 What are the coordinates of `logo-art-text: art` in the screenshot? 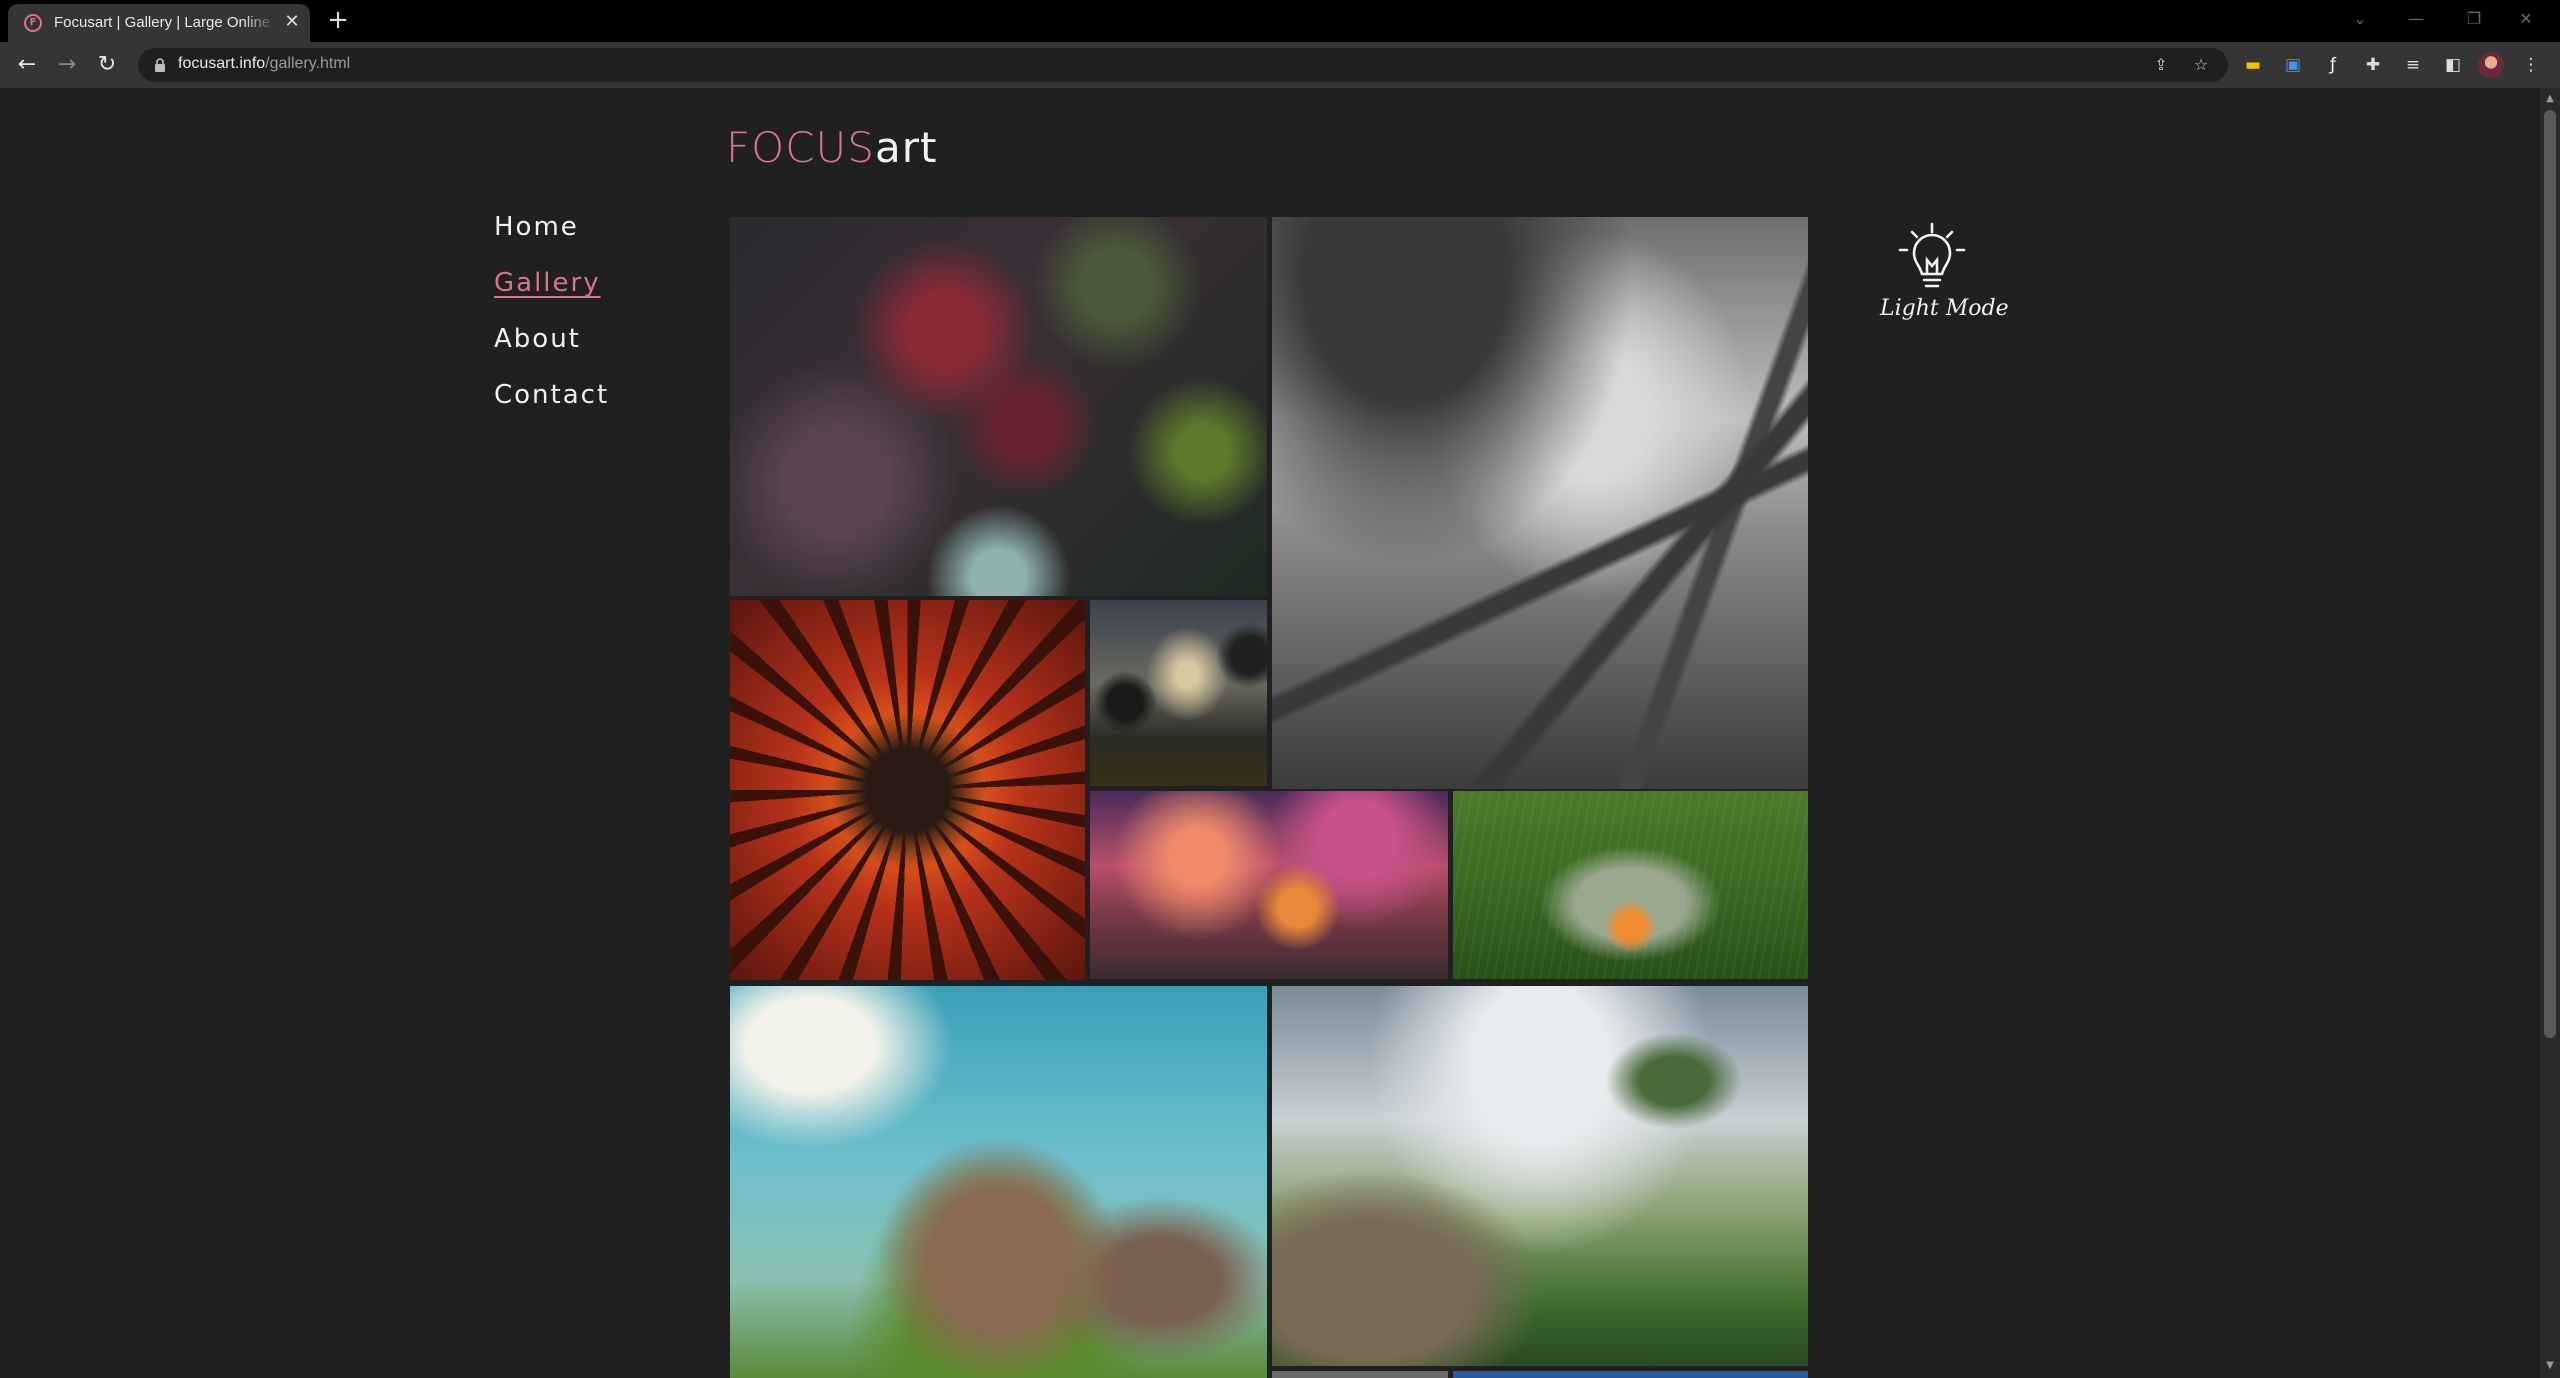 It's located at (906, 147).